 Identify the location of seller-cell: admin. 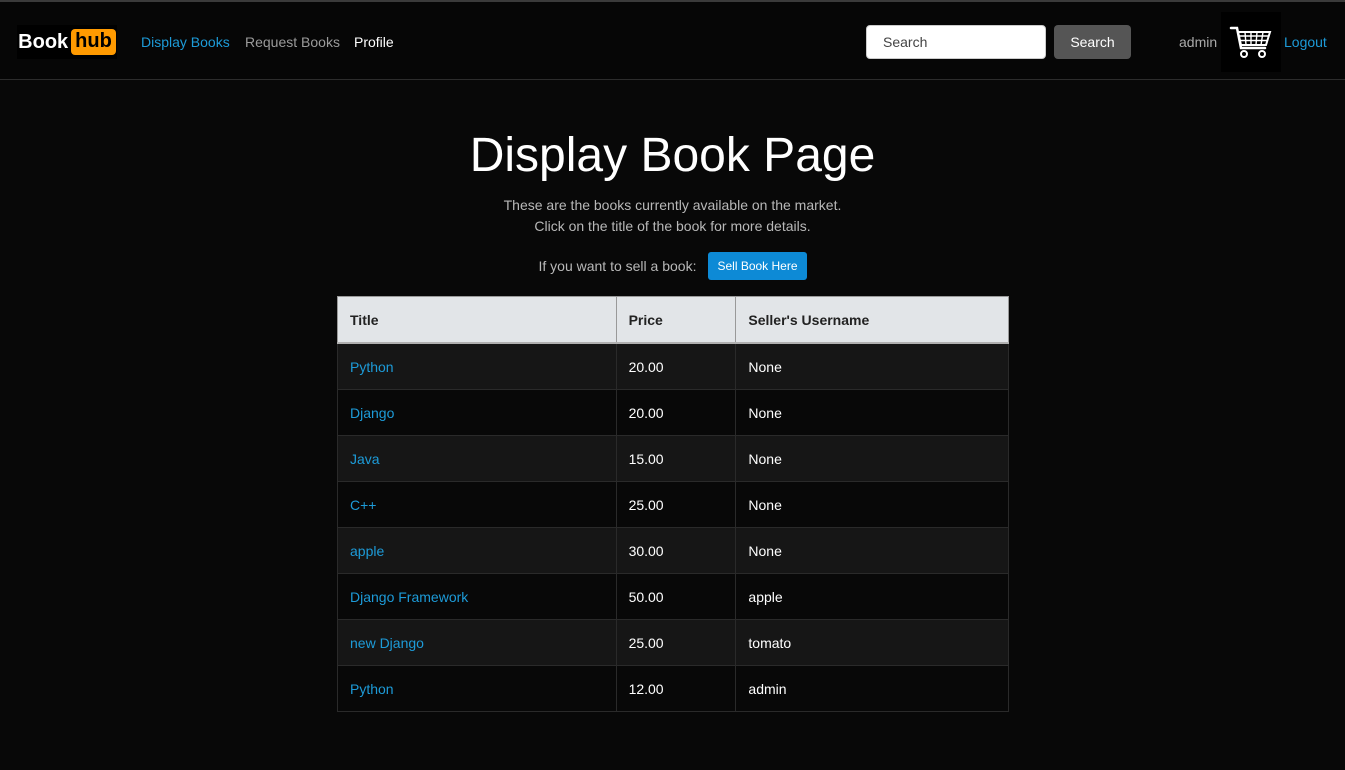
(872, 688).